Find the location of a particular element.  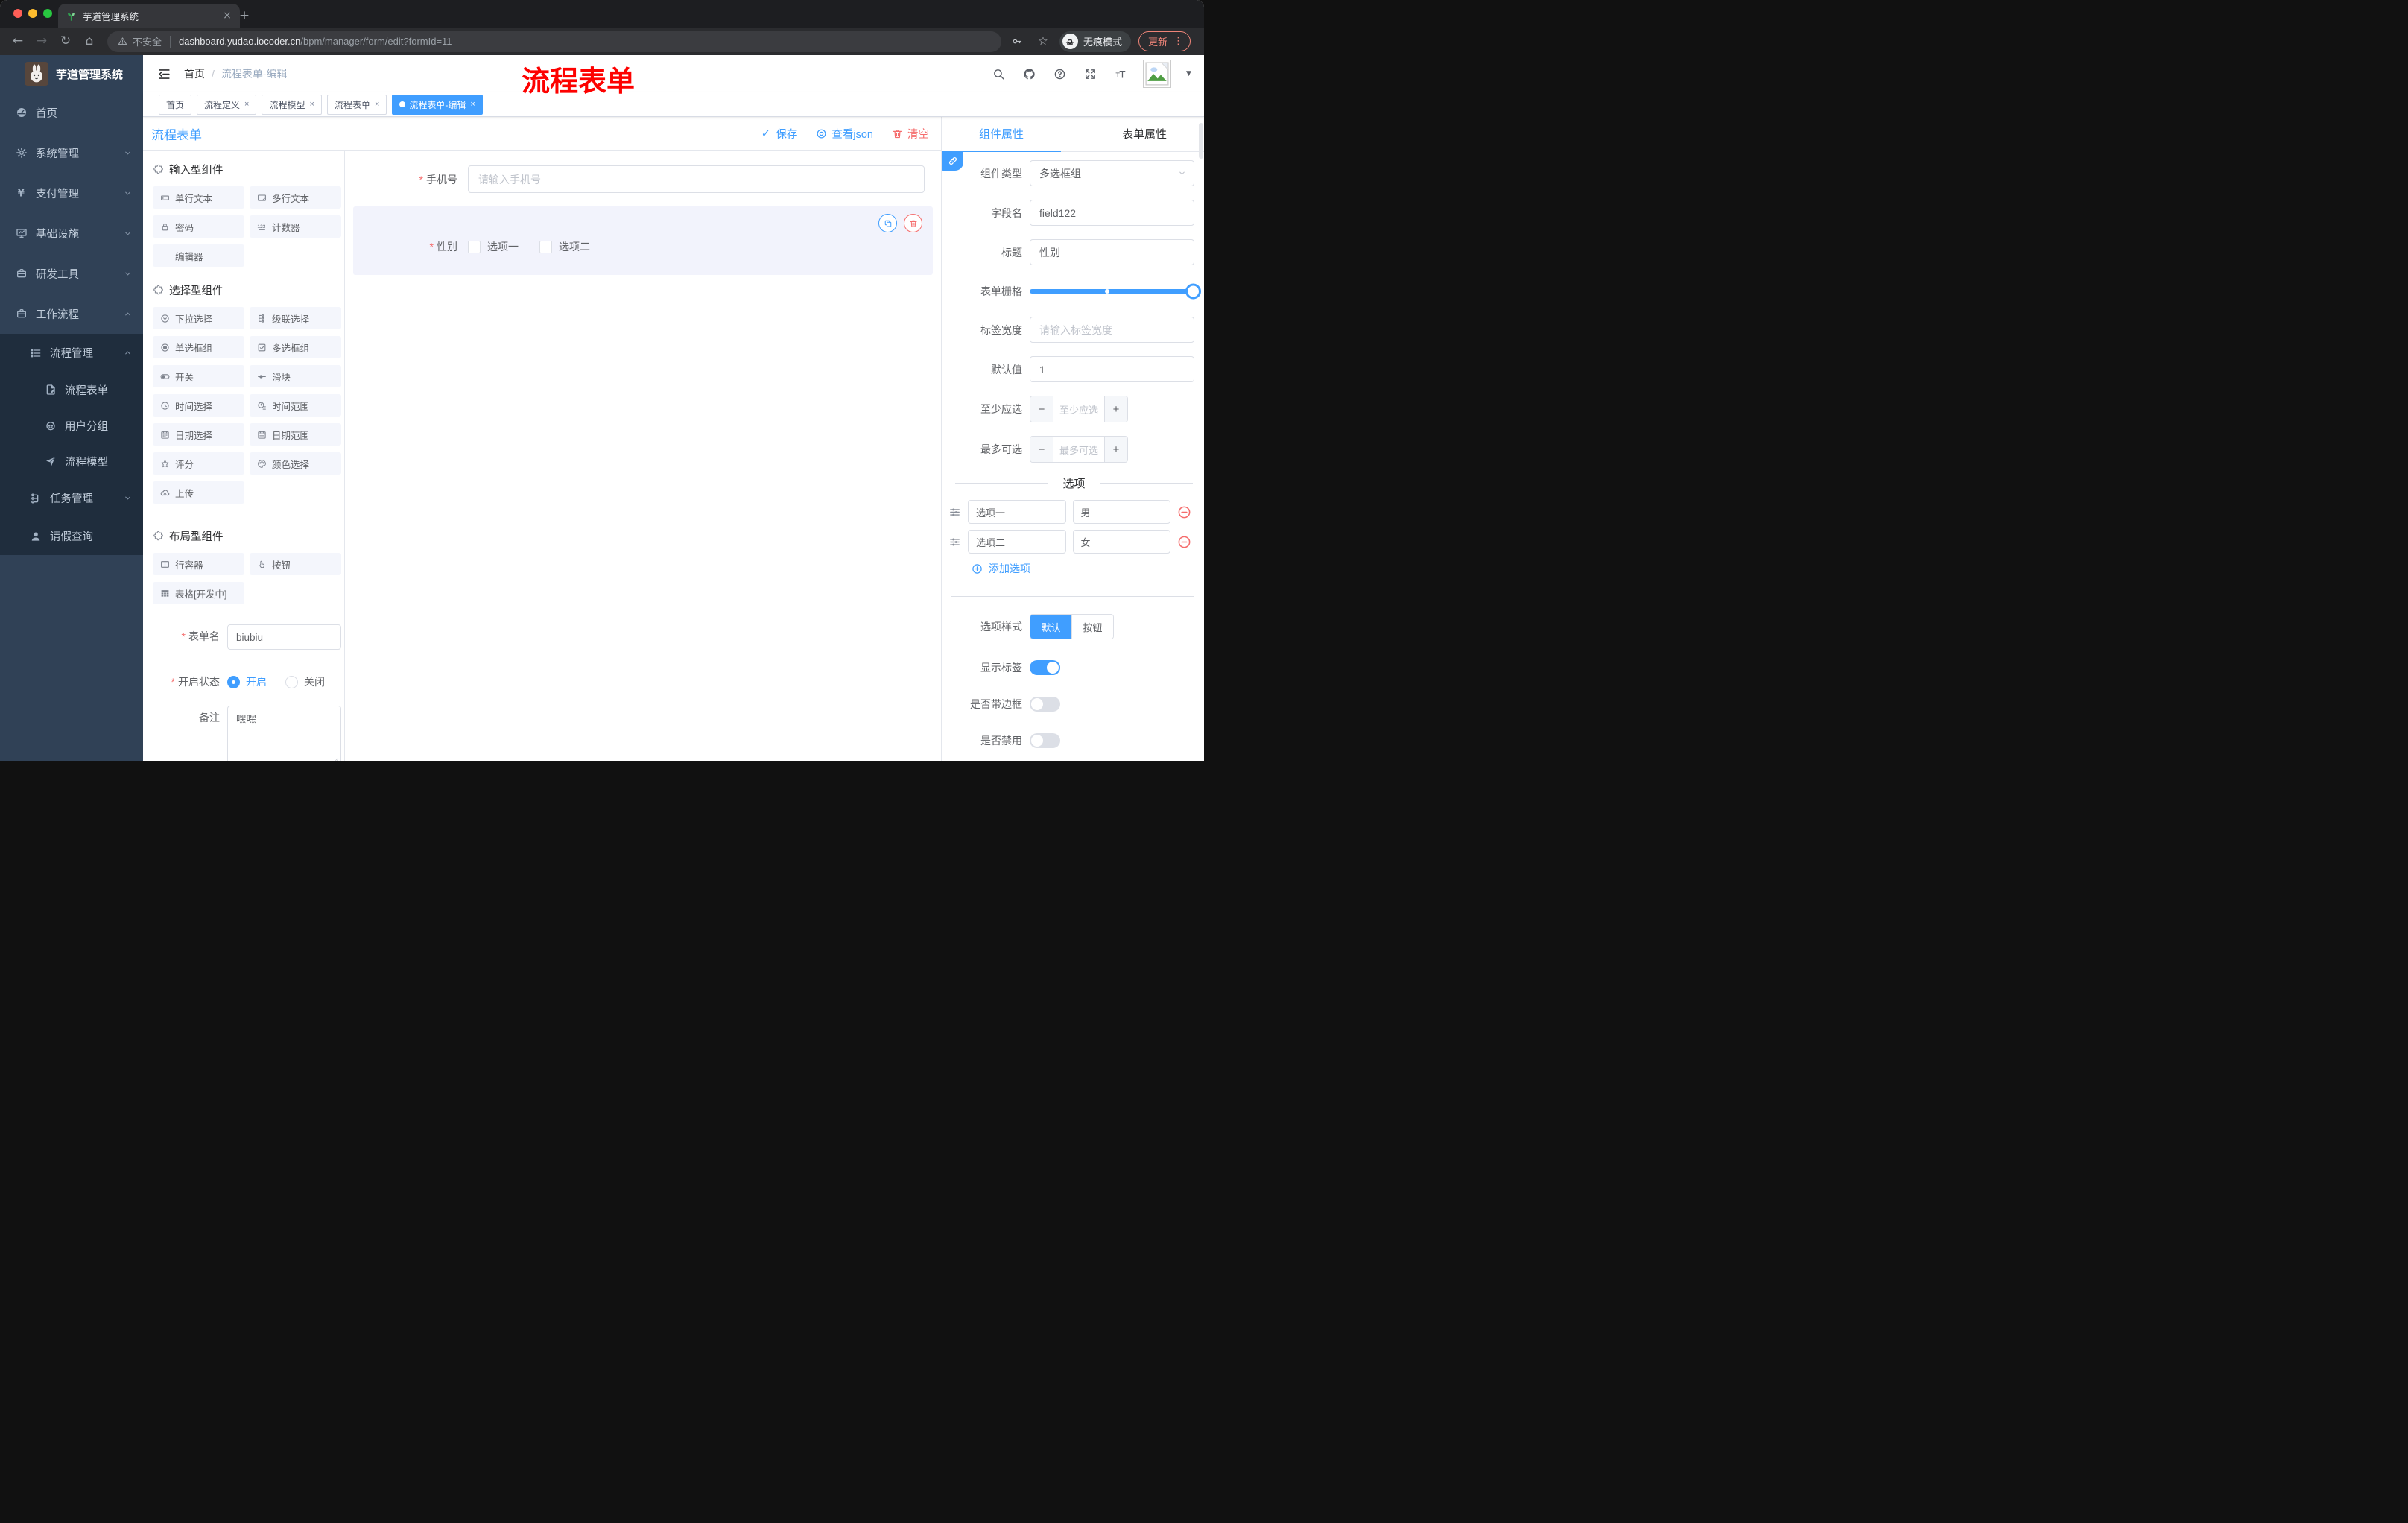

max-decrease-button: − is located at coordinates (1042, 449).